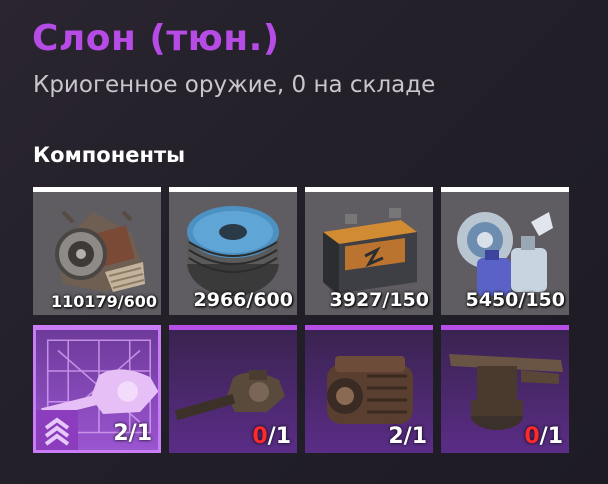 The height and width of the screenshot is (484, 608). Describe the element at coordinates (156, 38) in the screenshot. I see `item-title: Слон (тюн.)` at that location.